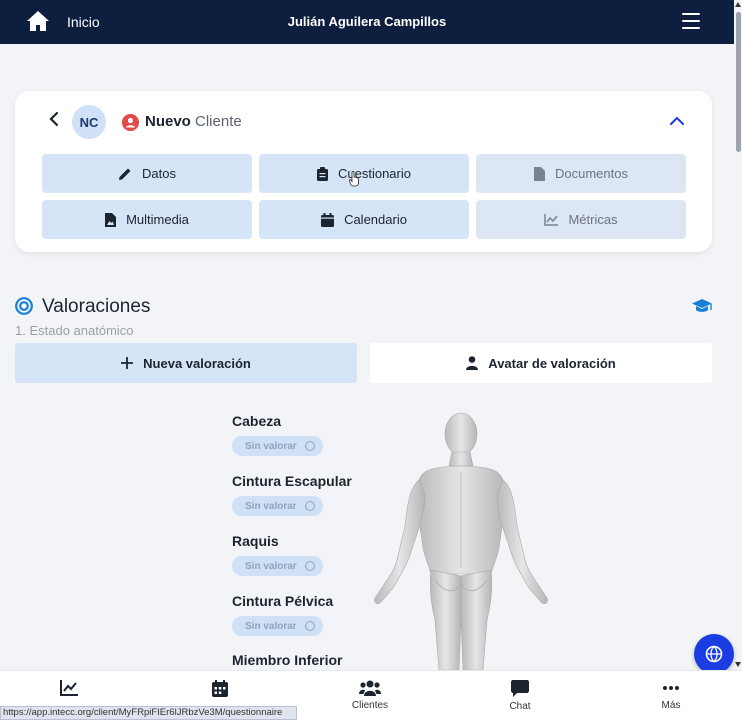 The height and width of the screenshot is (720, 742). I want to click on body-model-figure, so click(462, 539).